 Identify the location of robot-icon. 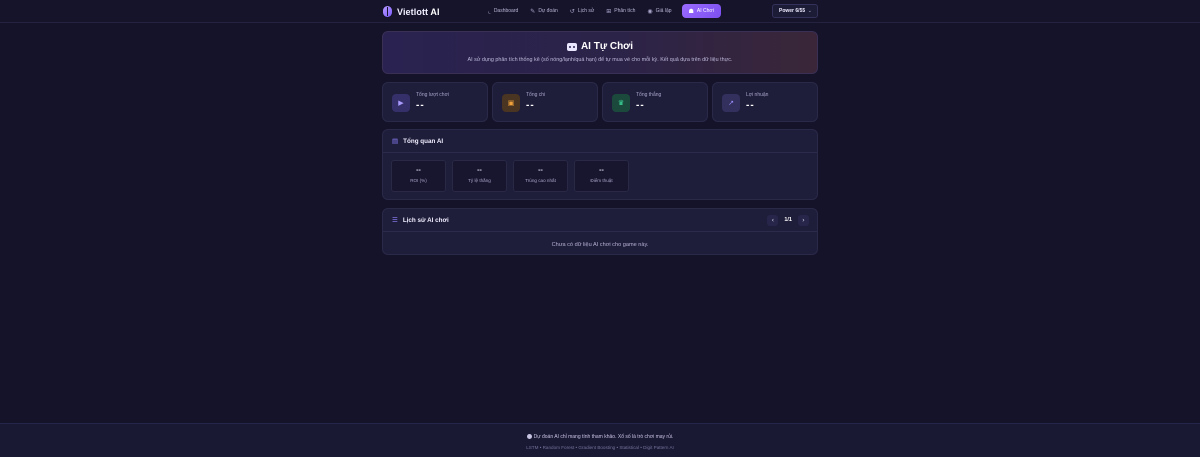
(571, 46).